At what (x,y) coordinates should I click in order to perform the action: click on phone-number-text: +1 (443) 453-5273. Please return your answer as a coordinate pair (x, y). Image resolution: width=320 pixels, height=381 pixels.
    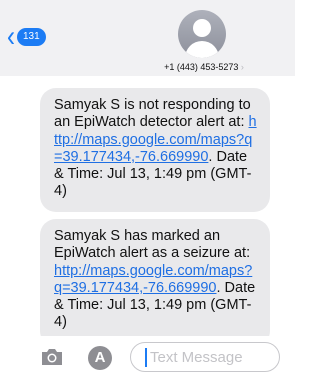
    Looking at the image, I should click on (201, 67).